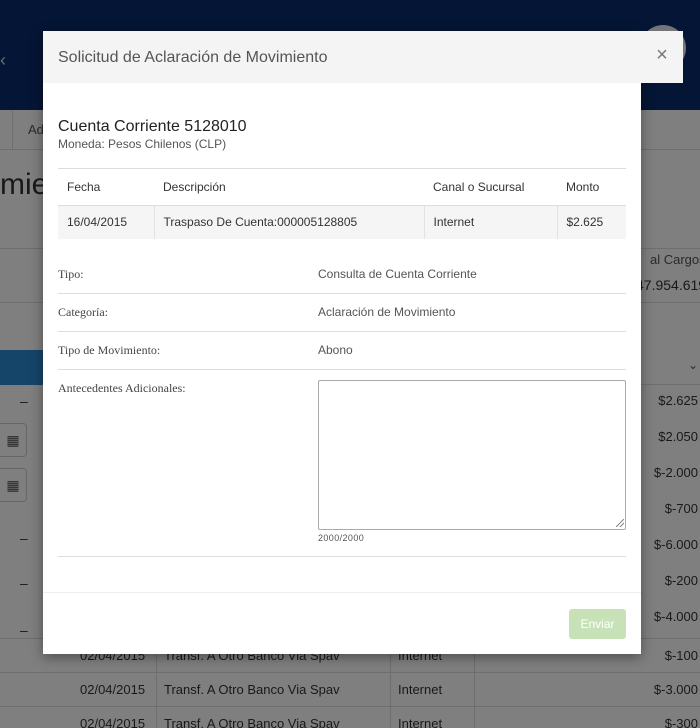 The width and height of the screenshot is (700, 728). Describe the element at coordinates (591, 187) in the screenshot. I see `column-header-amount: Monto` at that location.